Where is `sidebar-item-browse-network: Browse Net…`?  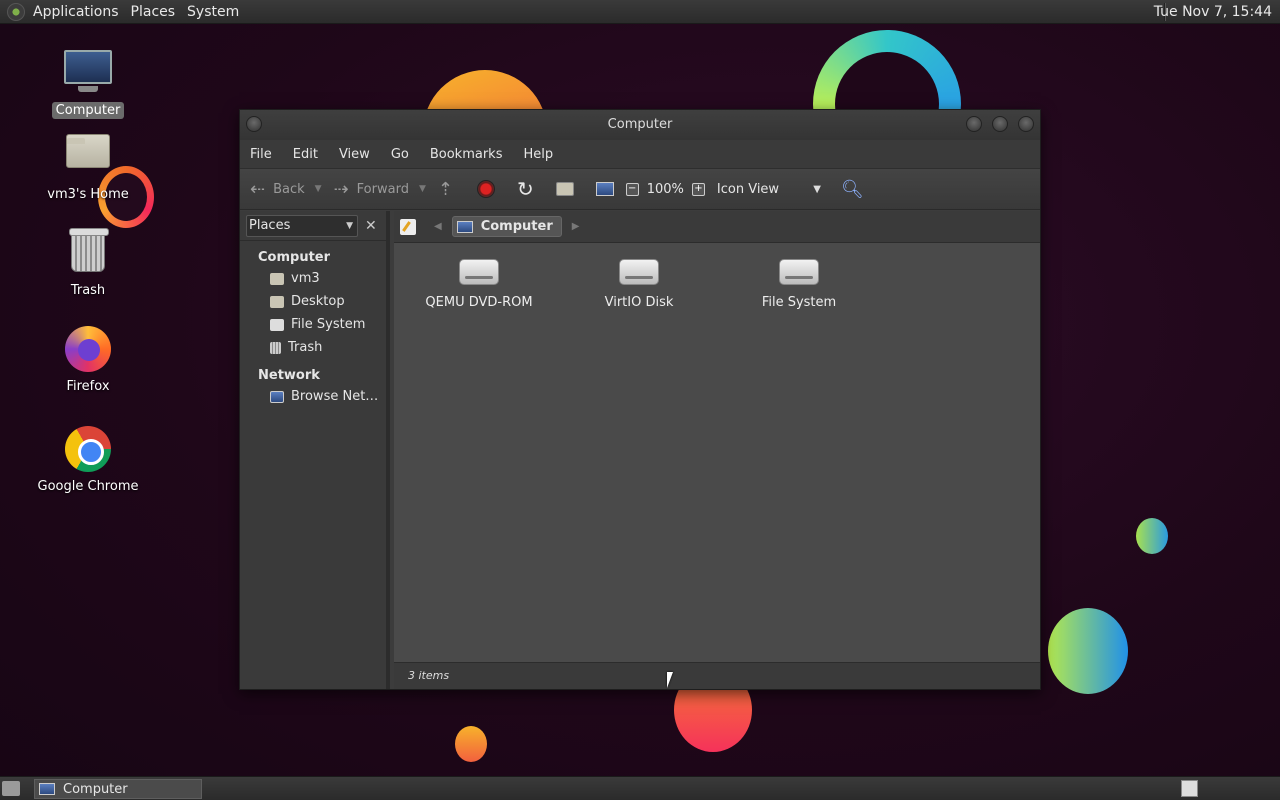 sidebar-item-browse-network: Browse Net… is located at coordinates (313, 396).